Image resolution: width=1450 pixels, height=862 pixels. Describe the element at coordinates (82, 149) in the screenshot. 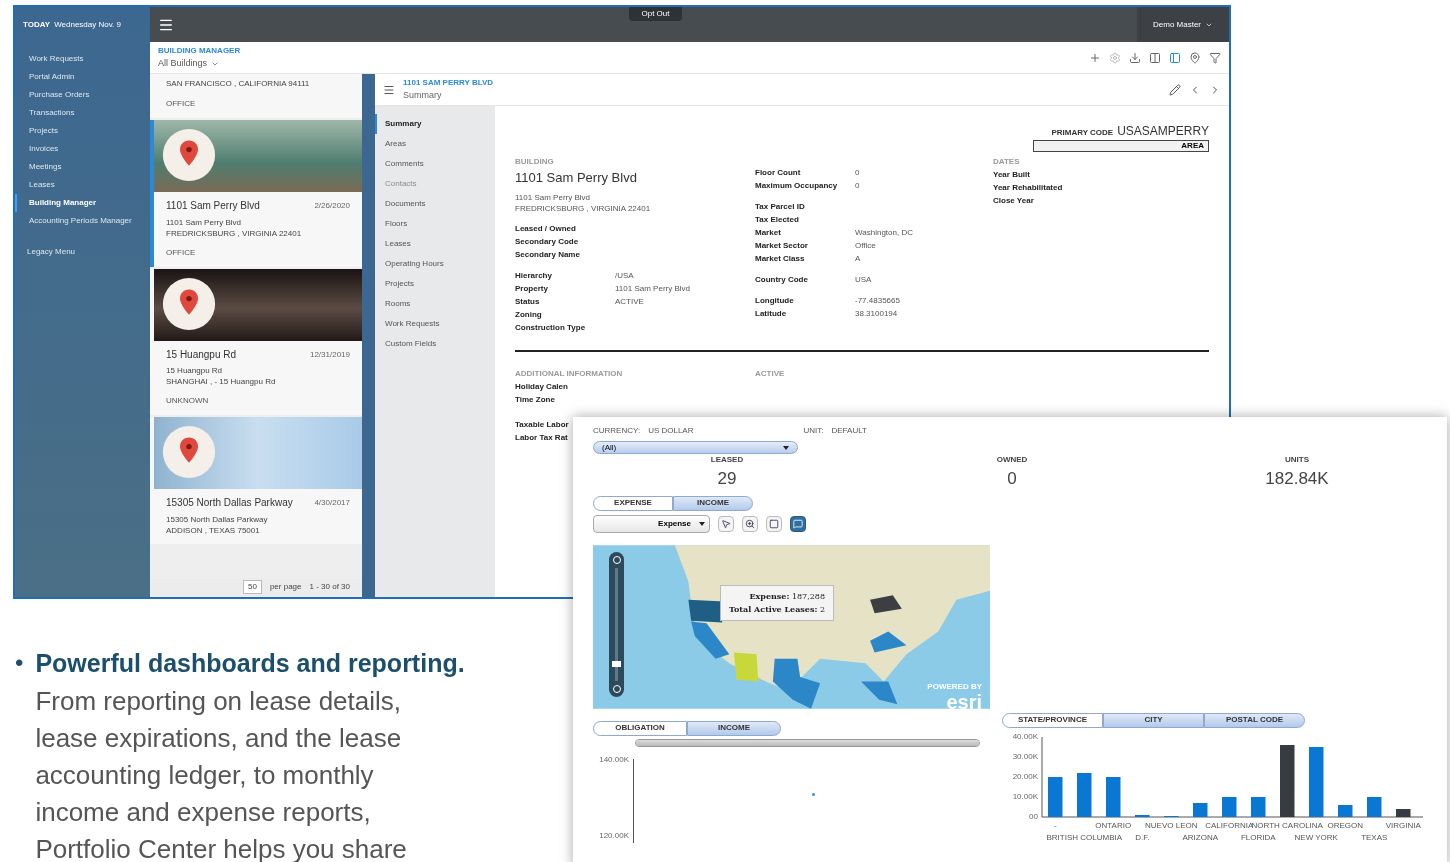

I see `nav-item: Invoices` at that location.